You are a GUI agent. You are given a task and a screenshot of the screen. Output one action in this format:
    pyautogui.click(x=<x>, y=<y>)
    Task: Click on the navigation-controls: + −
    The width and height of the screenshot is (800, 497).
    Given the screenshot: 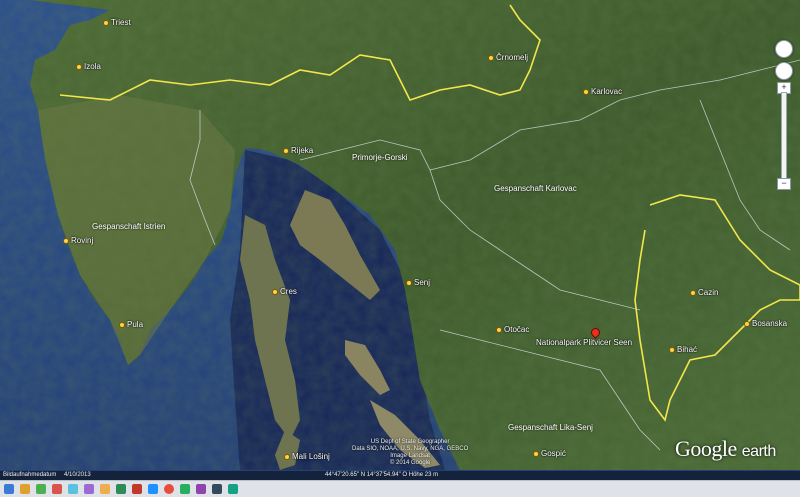 What is the action you would take?
    pyautogui.click(x=784, y=115)
    